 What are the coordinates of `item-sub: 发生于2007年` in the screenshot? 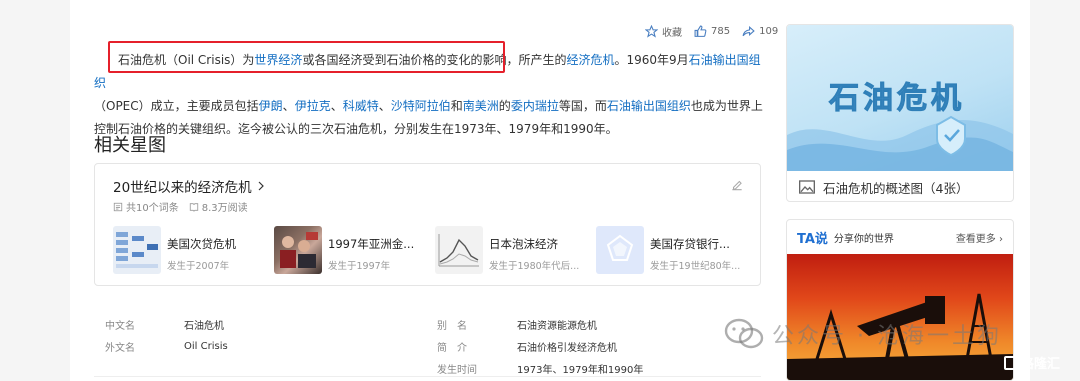 It's located at (198, 266).